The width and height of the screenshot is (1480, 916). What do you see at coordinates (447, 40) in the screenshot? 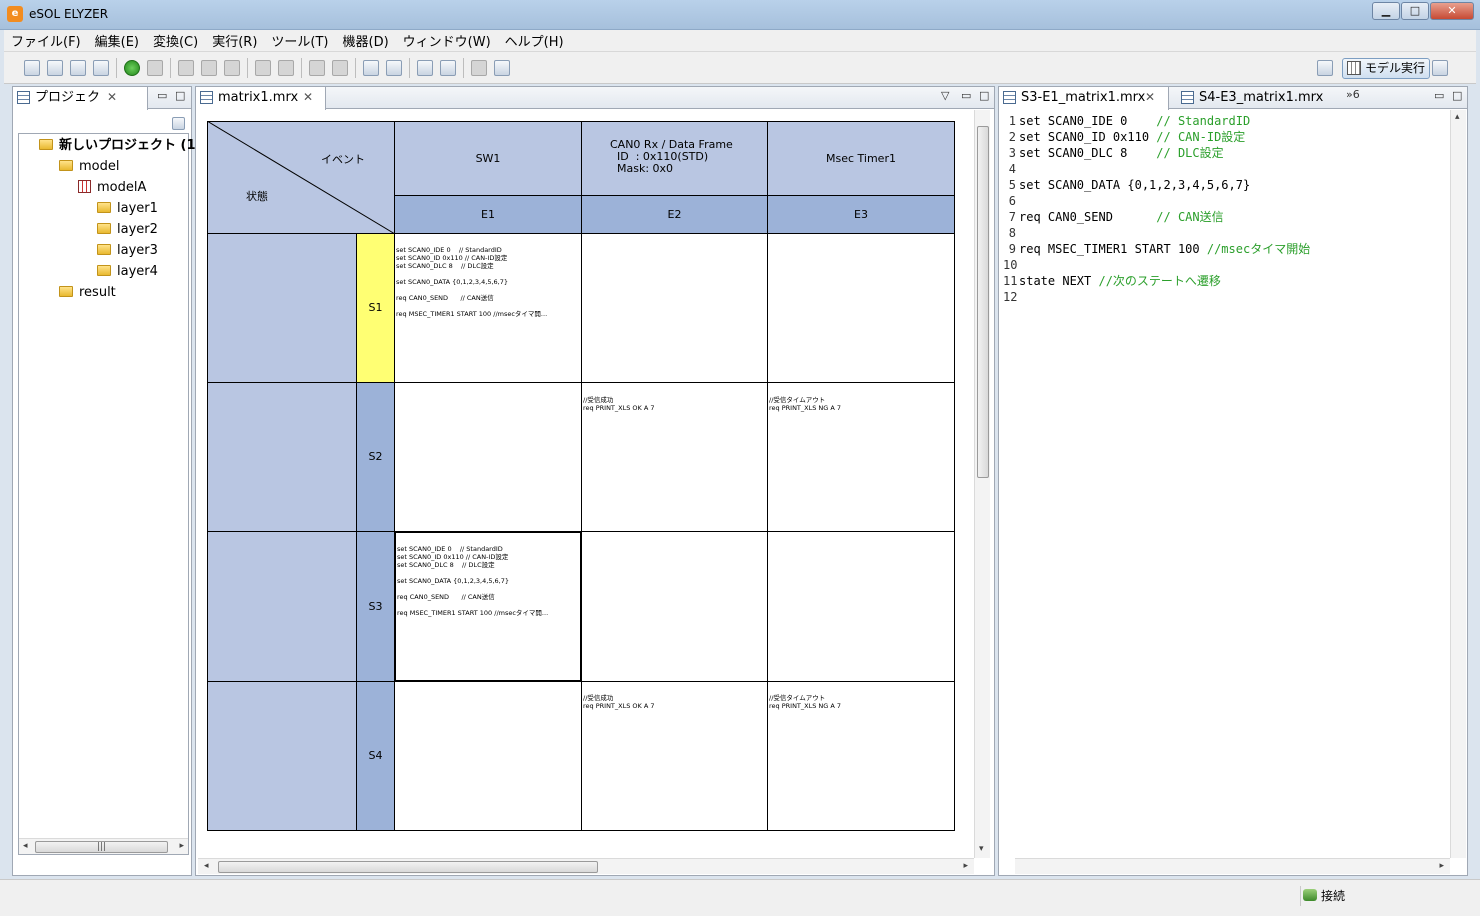
I see `menu-window: ウィンドウ(W)` at bounding box center [447, 40].